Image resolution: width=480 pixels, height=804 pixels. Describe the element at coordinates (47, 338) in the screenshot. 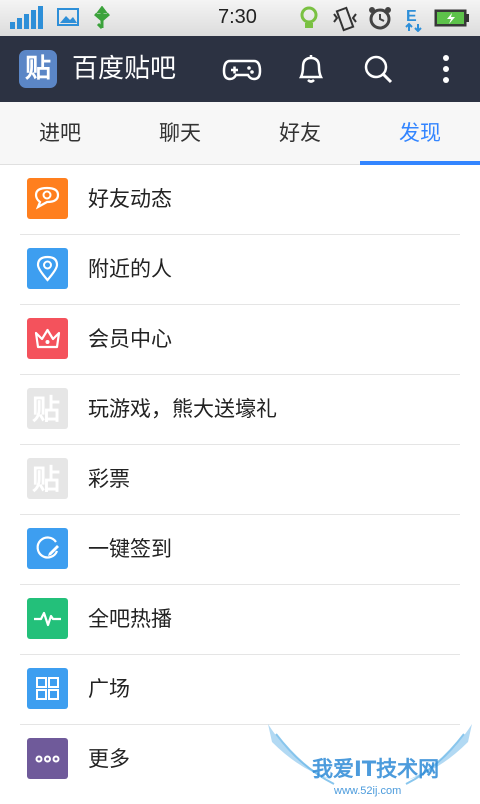

I see `crown-icon` at that location.